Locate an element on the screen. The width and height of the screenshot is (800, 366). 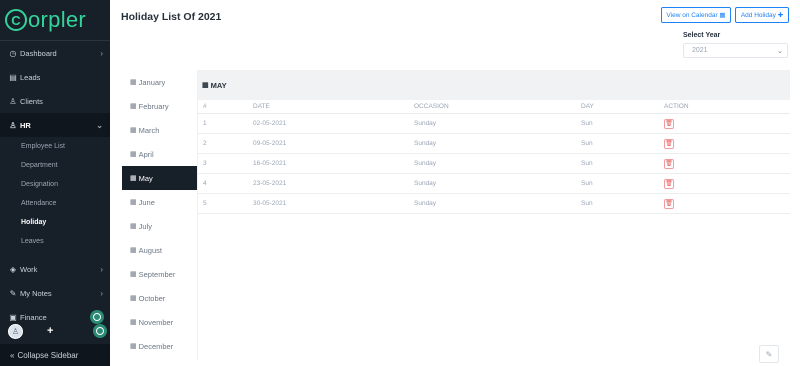
month-tab-december: ▦ December is located at coordinates (159, 346).